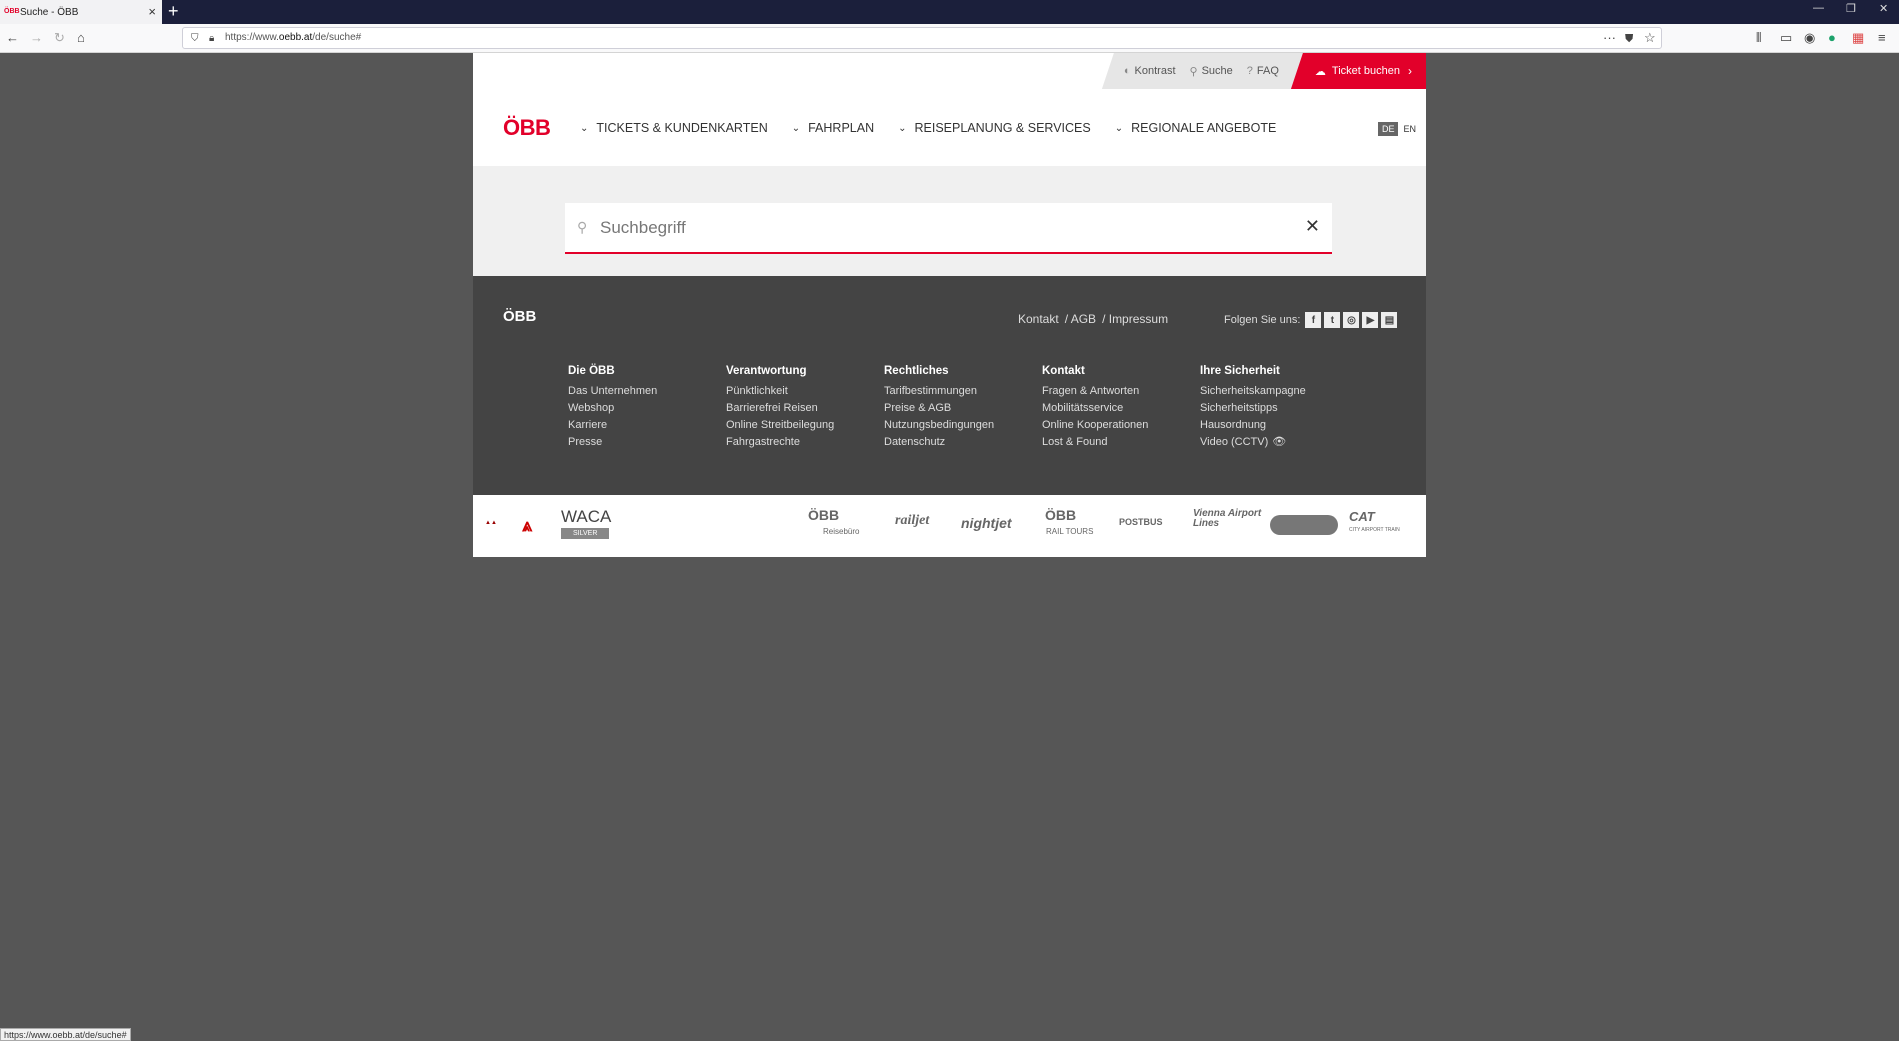 The image size is (1899, 1041). Describe the element at coordinates (1279, 425) in the screenshot. I see `footer-link: Hausordnung` at that location.